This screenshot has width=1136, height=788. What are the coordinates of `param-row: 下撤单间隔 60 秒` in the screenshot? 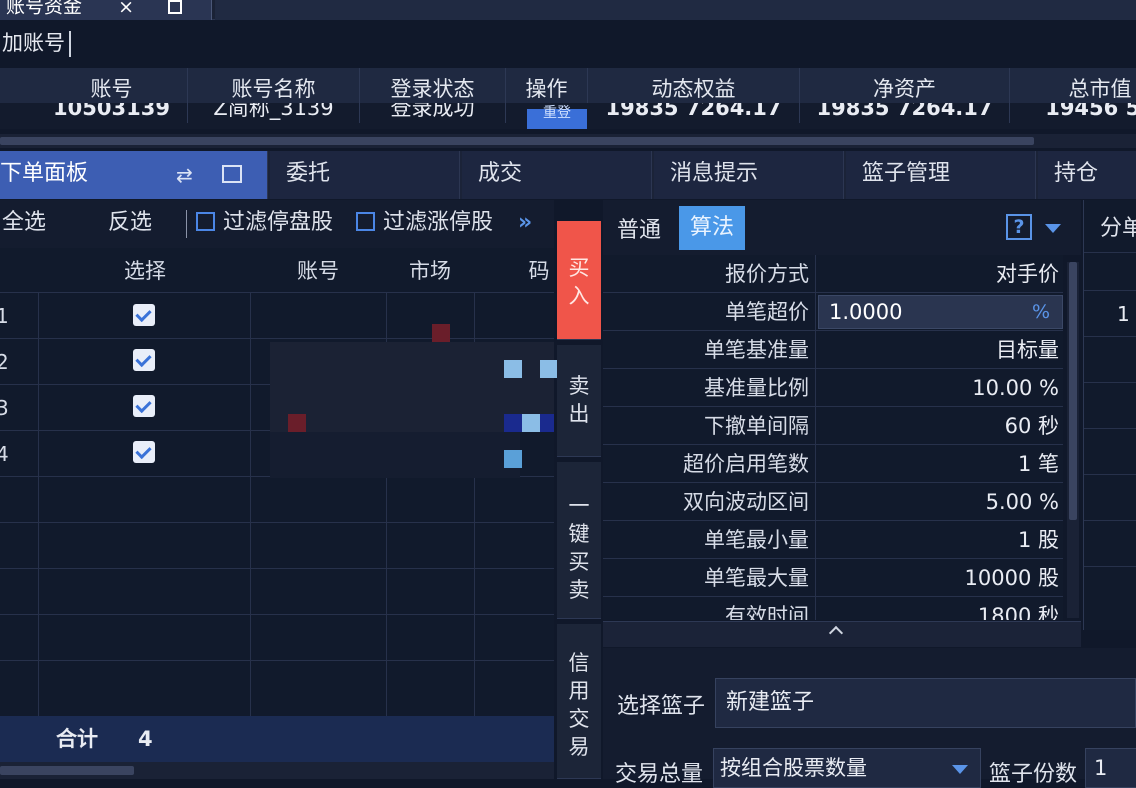 It's located at (833, 426).